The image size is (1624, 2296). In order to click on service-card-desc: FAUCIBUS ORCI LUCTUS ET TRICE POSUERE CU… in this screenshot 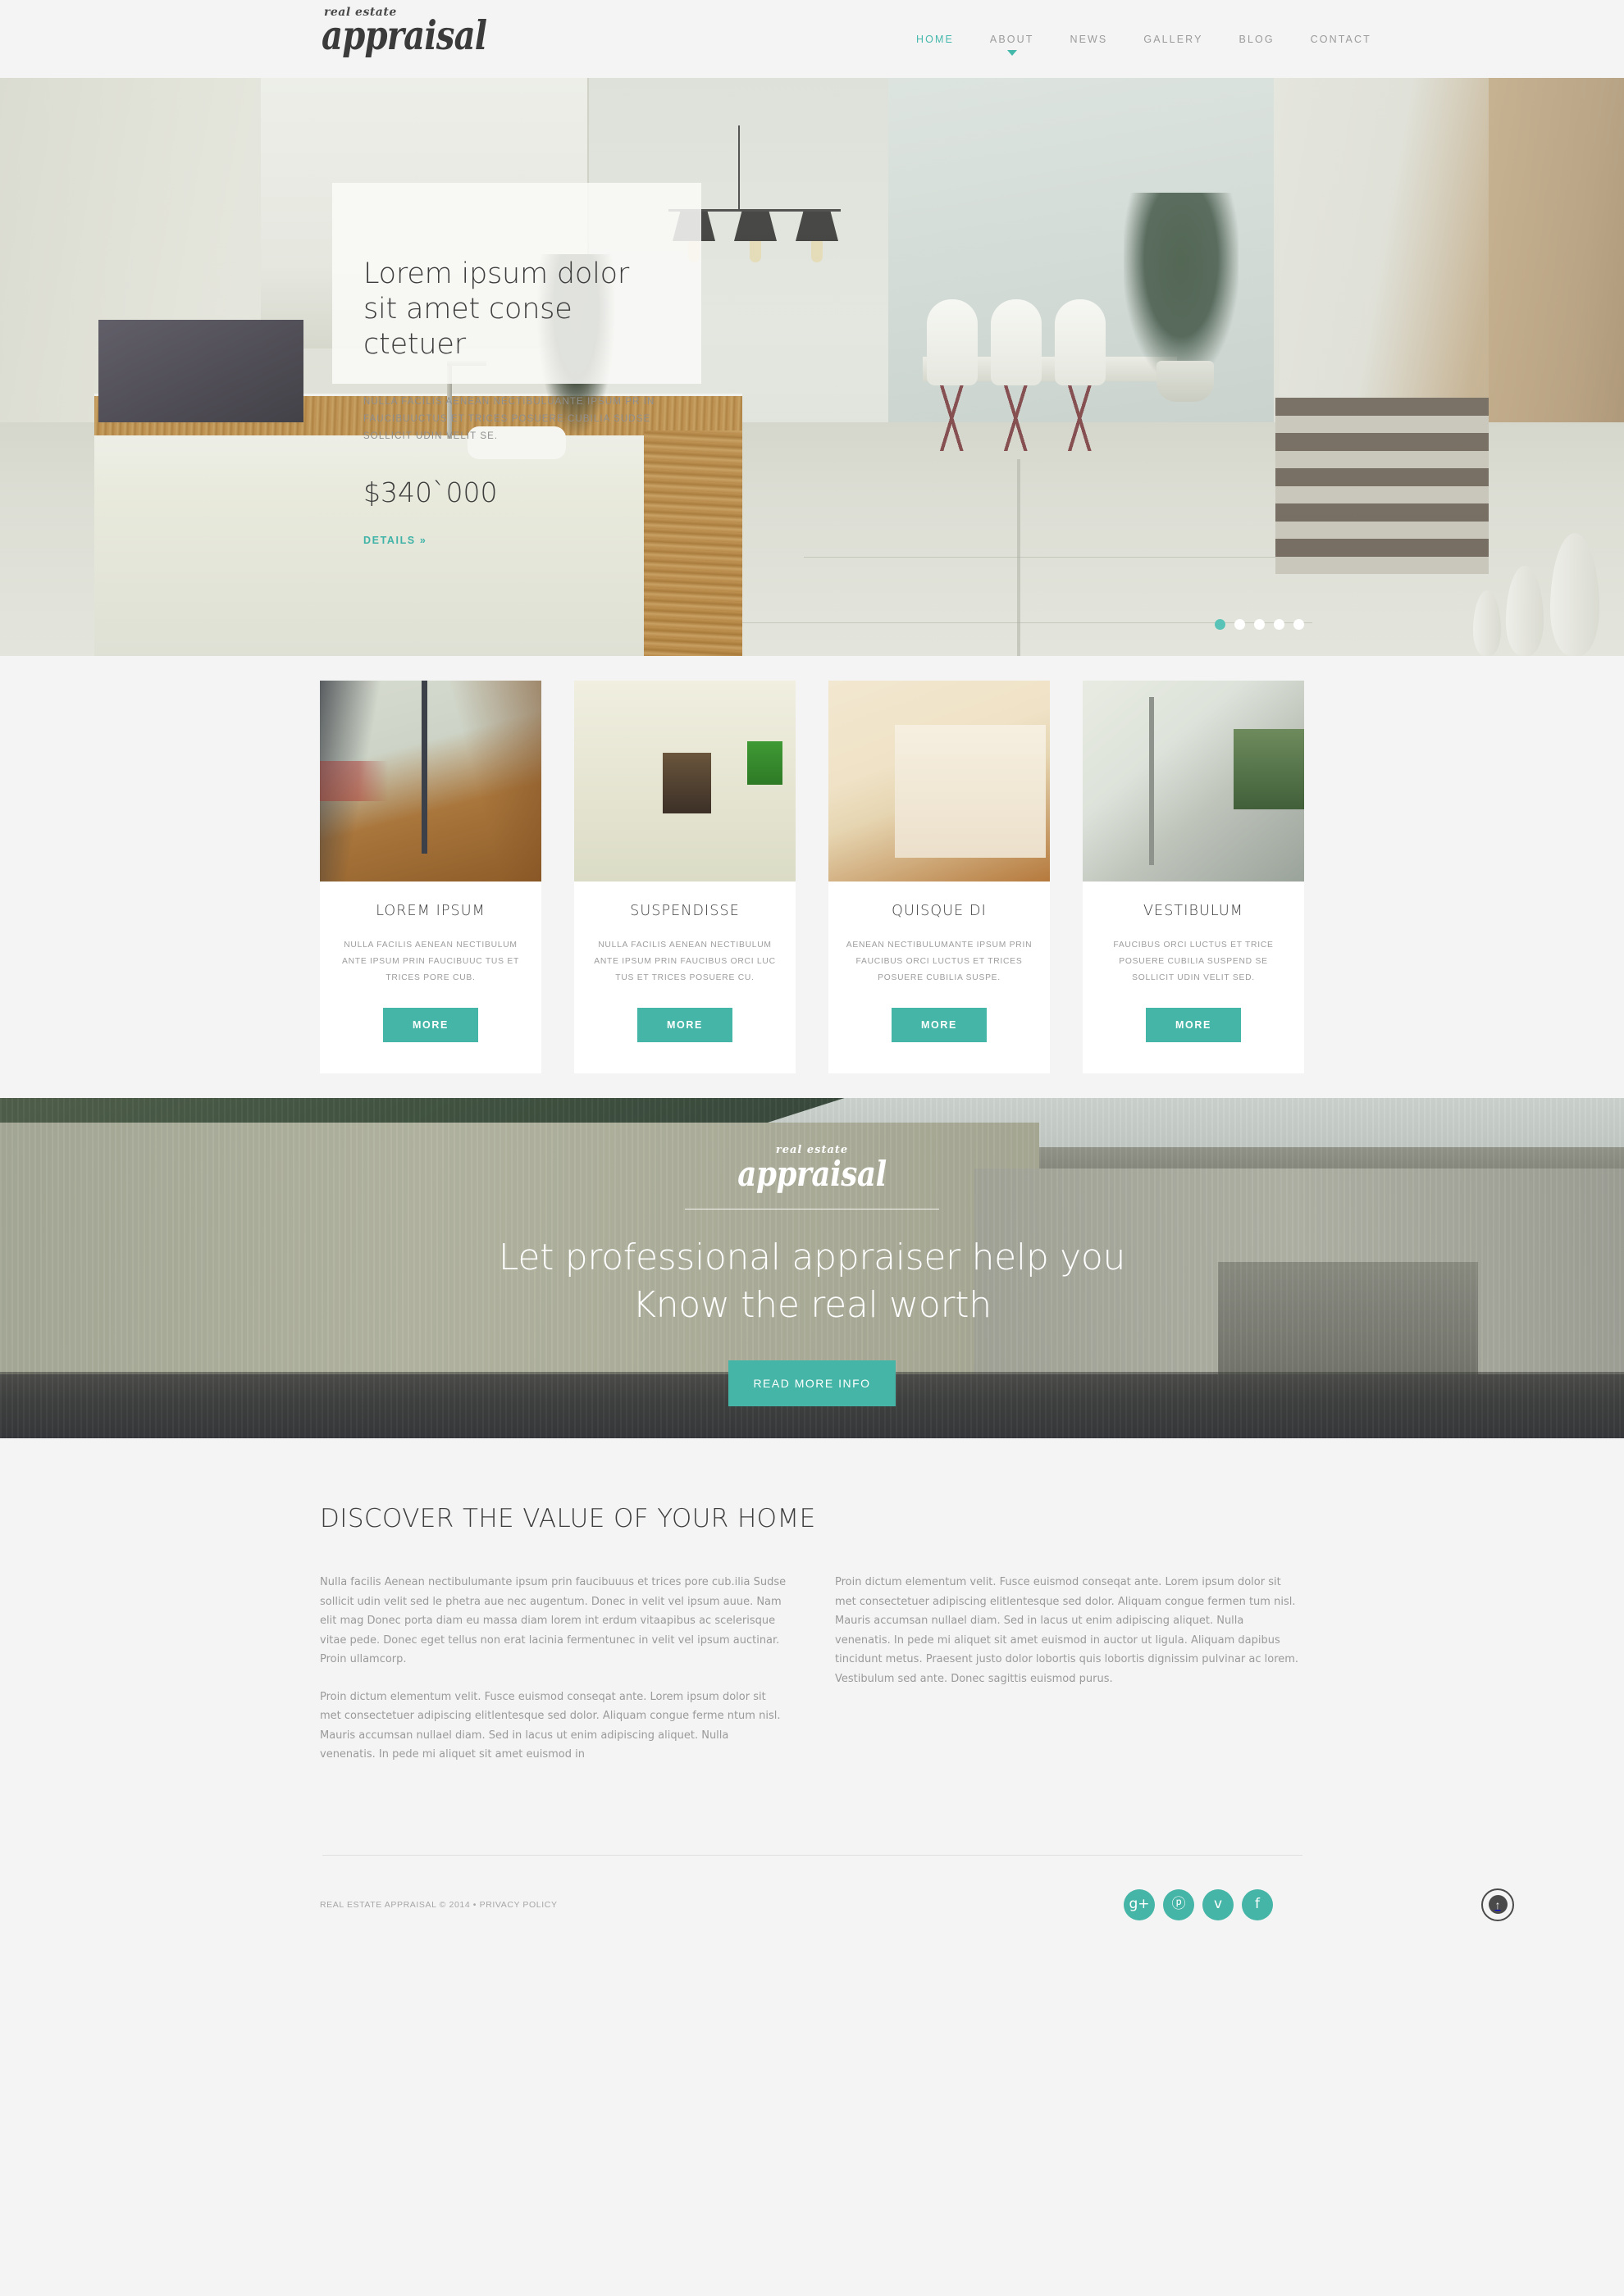, I will do `click(1193, 961)`.